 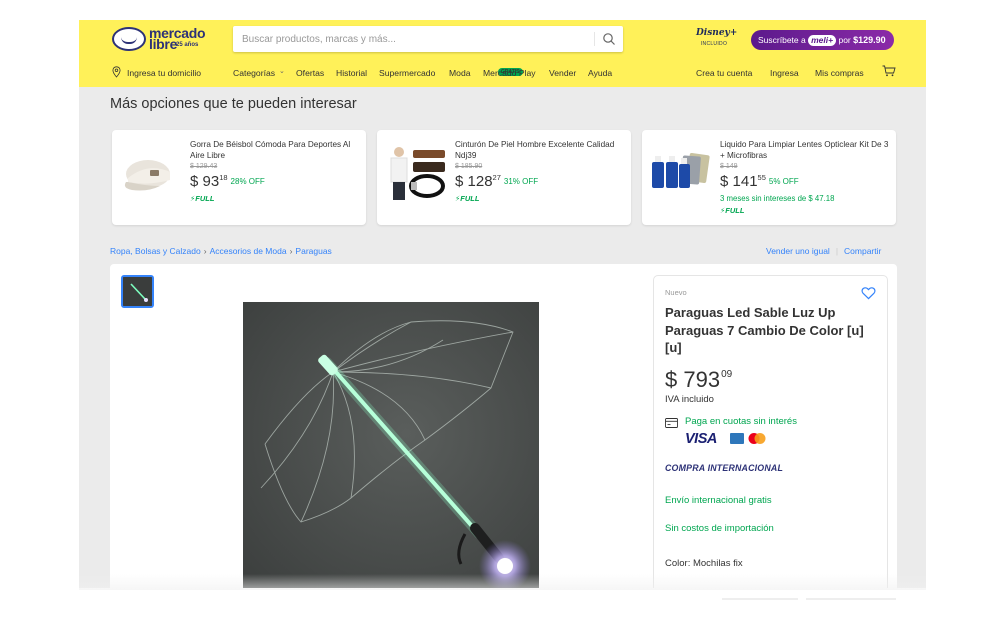 What do you see at coordinates (594, 39) in the screenshot?
I see `search-divider` at bounding box center [594, 39].